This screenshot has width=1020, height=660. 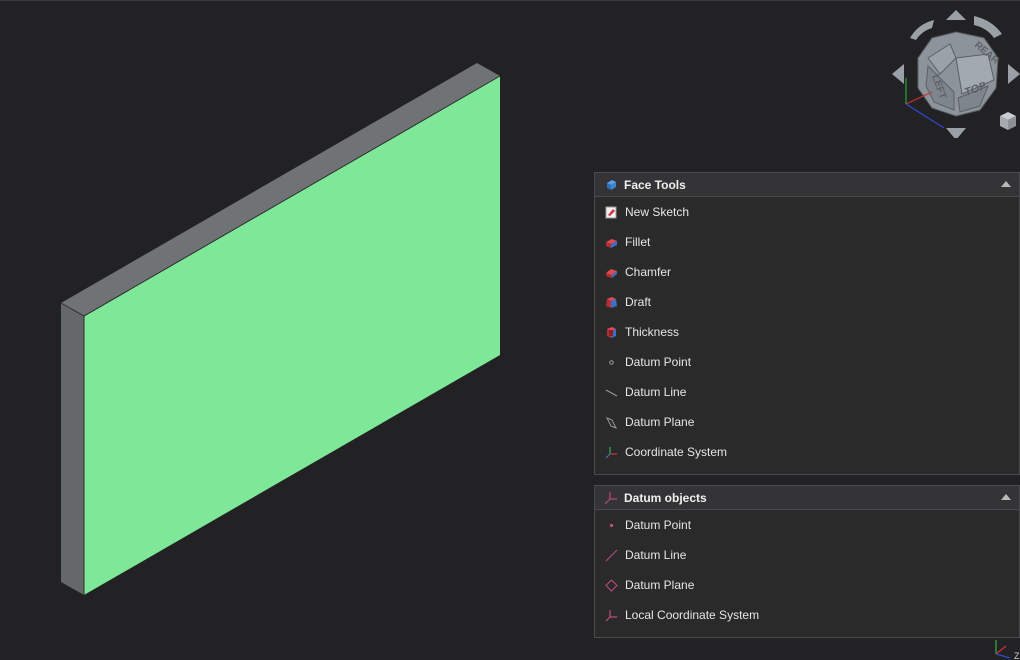 What do you see at coordinates (657, 212) in the screenshot?
I see `menu-item-label: New Sketch` at bounding box center [657, 212].